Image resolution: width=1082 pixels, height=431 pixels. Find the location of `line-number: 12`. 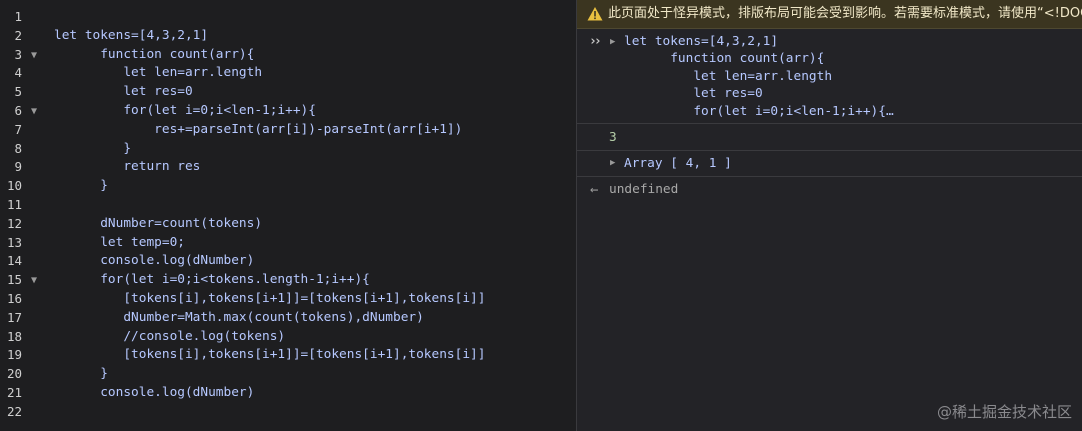

line-number: 12 is located at coordinates (14, 223).